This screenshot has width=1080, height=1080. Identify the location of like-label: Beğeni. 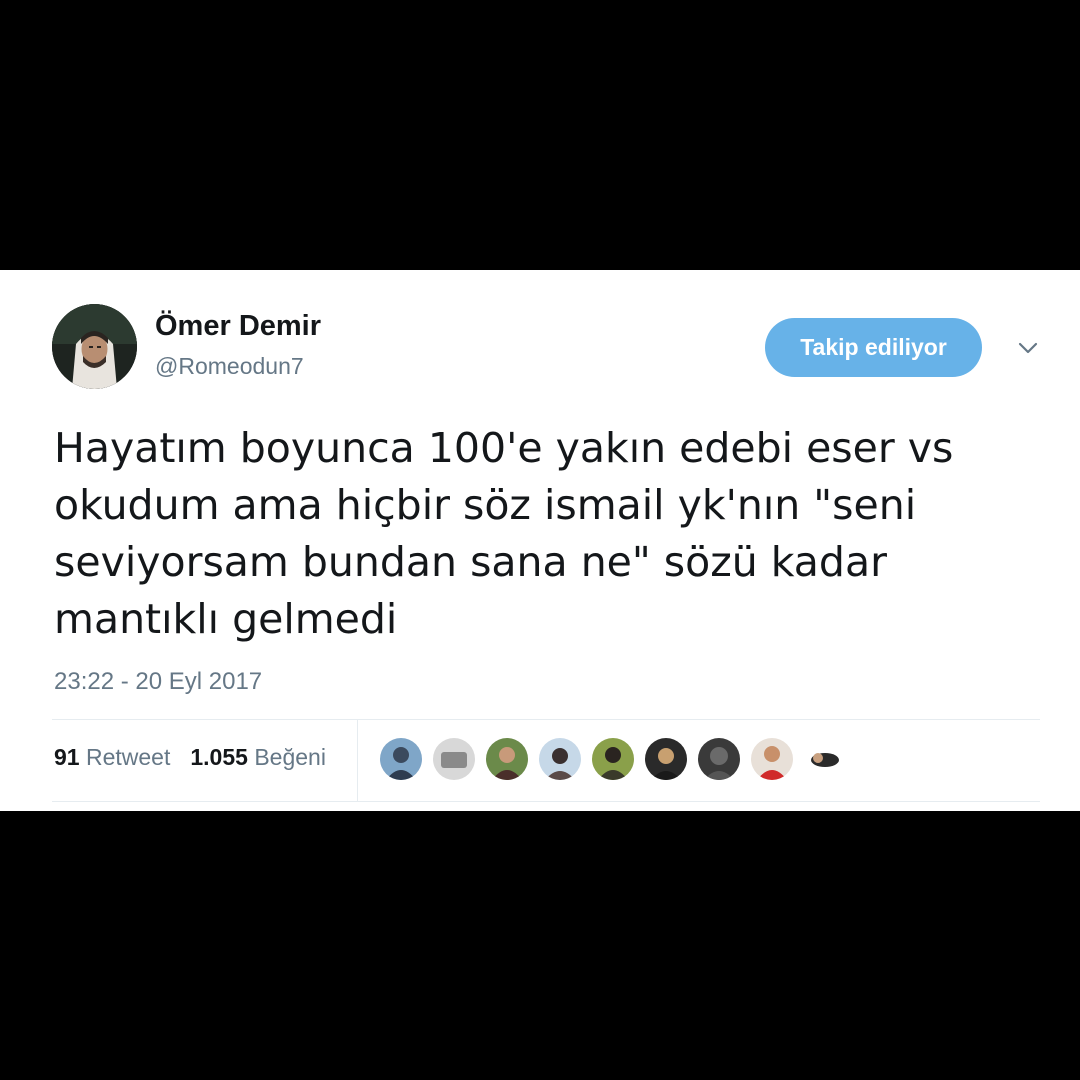
(290, 757).